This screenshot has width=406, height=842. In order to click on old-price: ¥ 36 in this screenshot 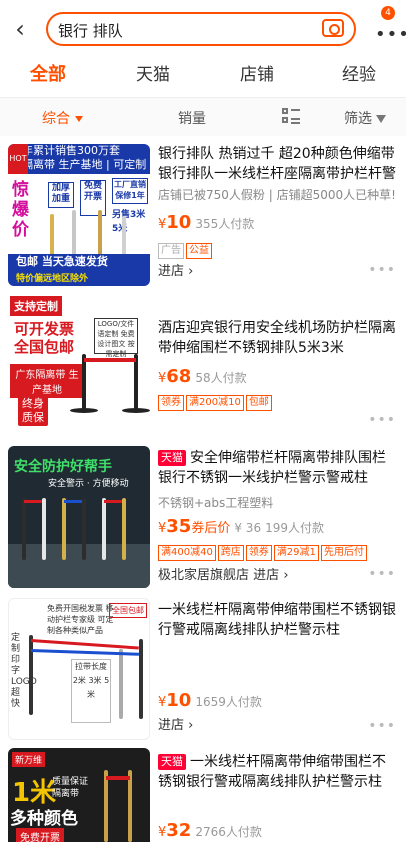, I will do `click(248, 528)`.